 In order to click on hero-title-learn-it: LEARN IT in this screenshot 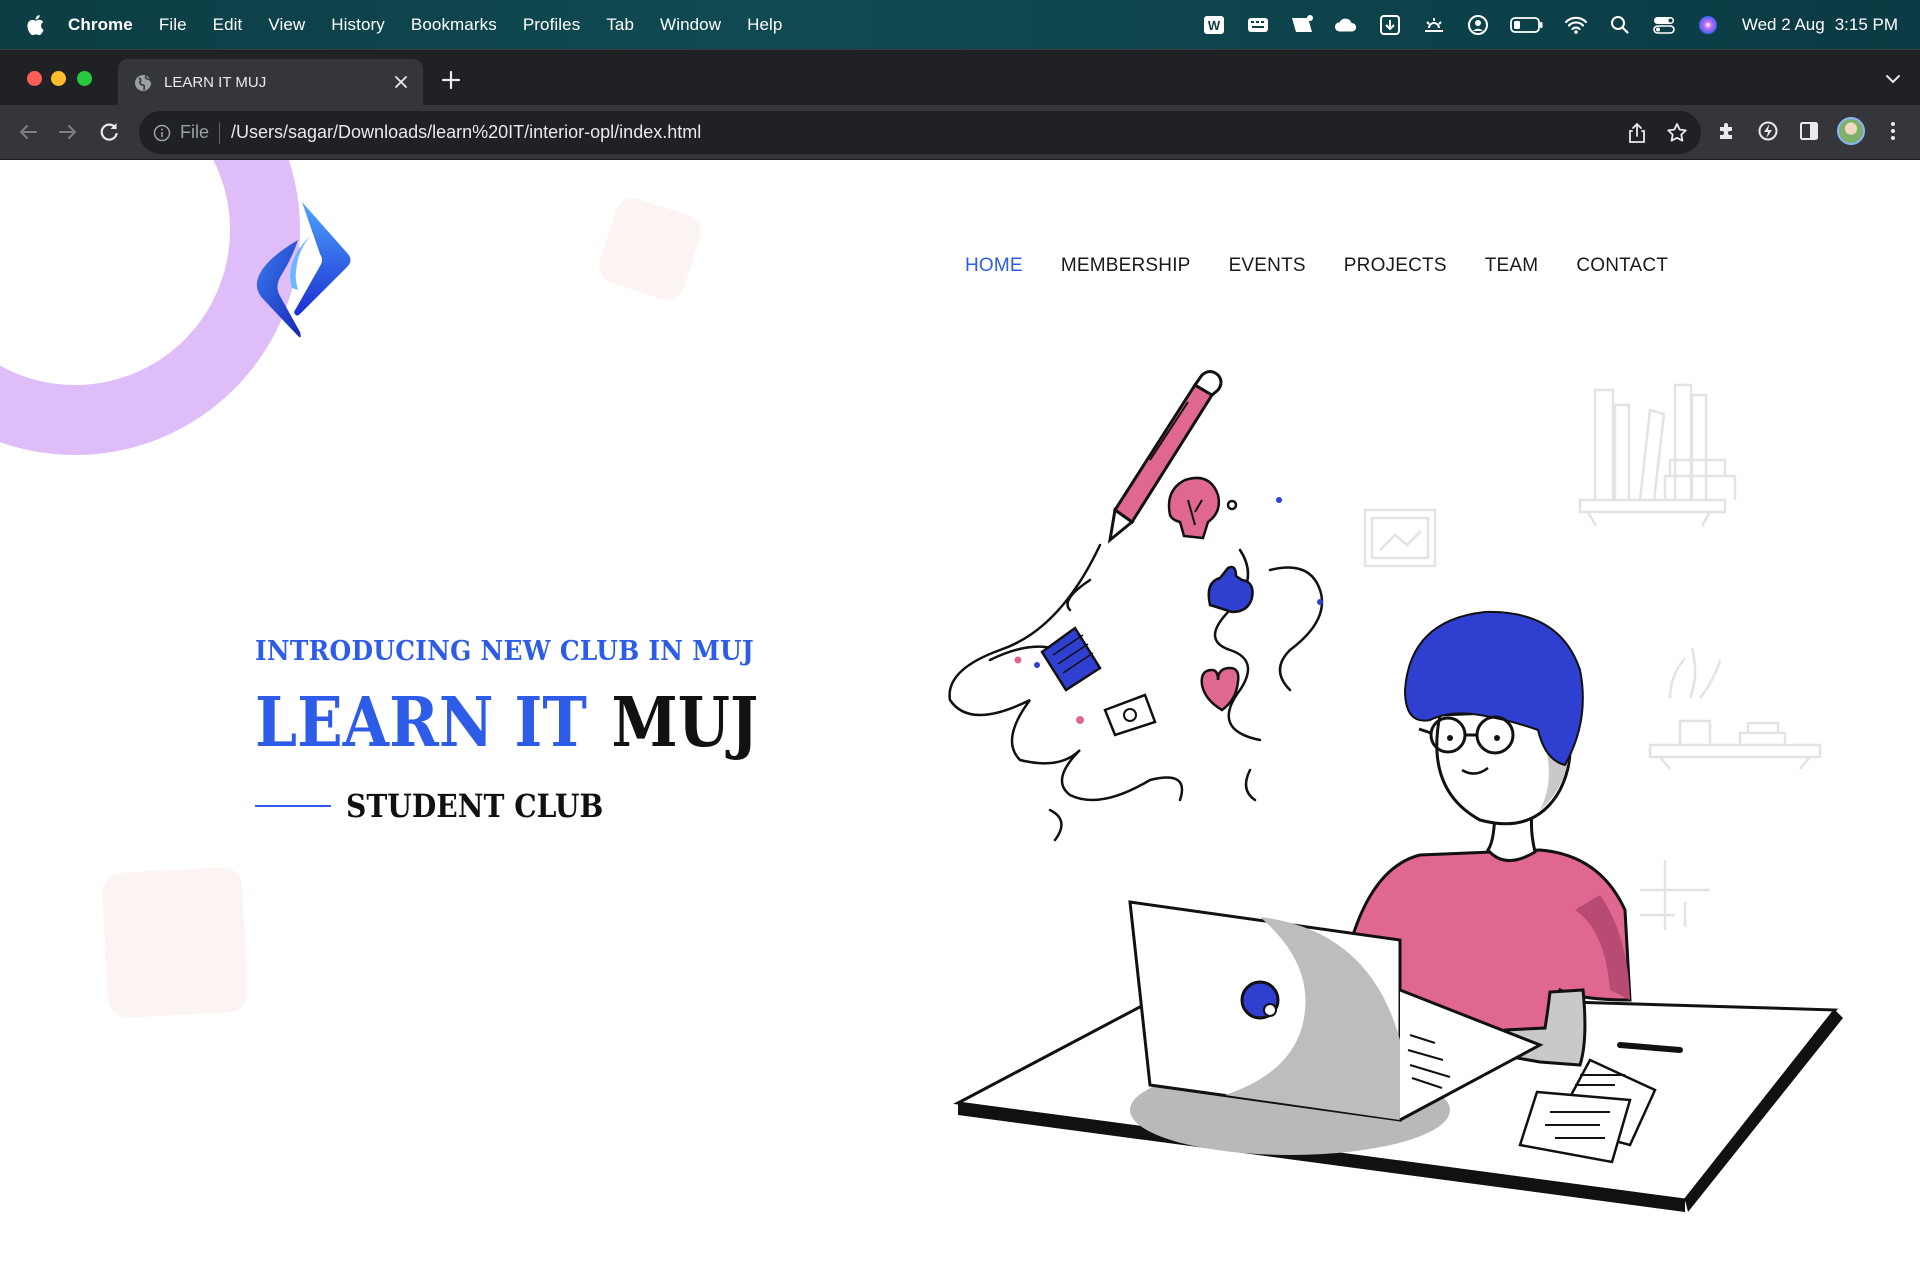, I will do `click(421, 723)`.